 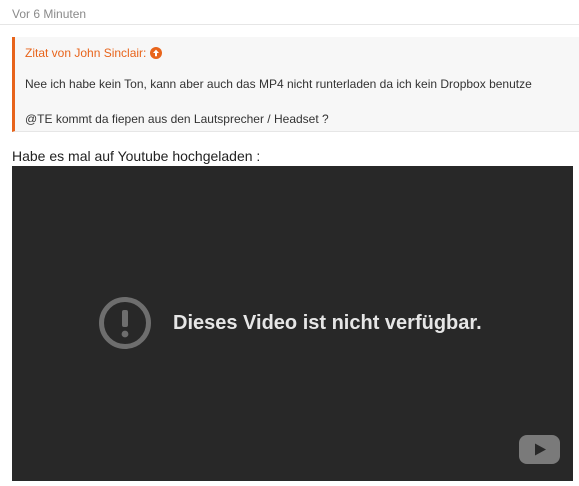 I want to click on alert-circle-icon, so click(x=125, y=323).